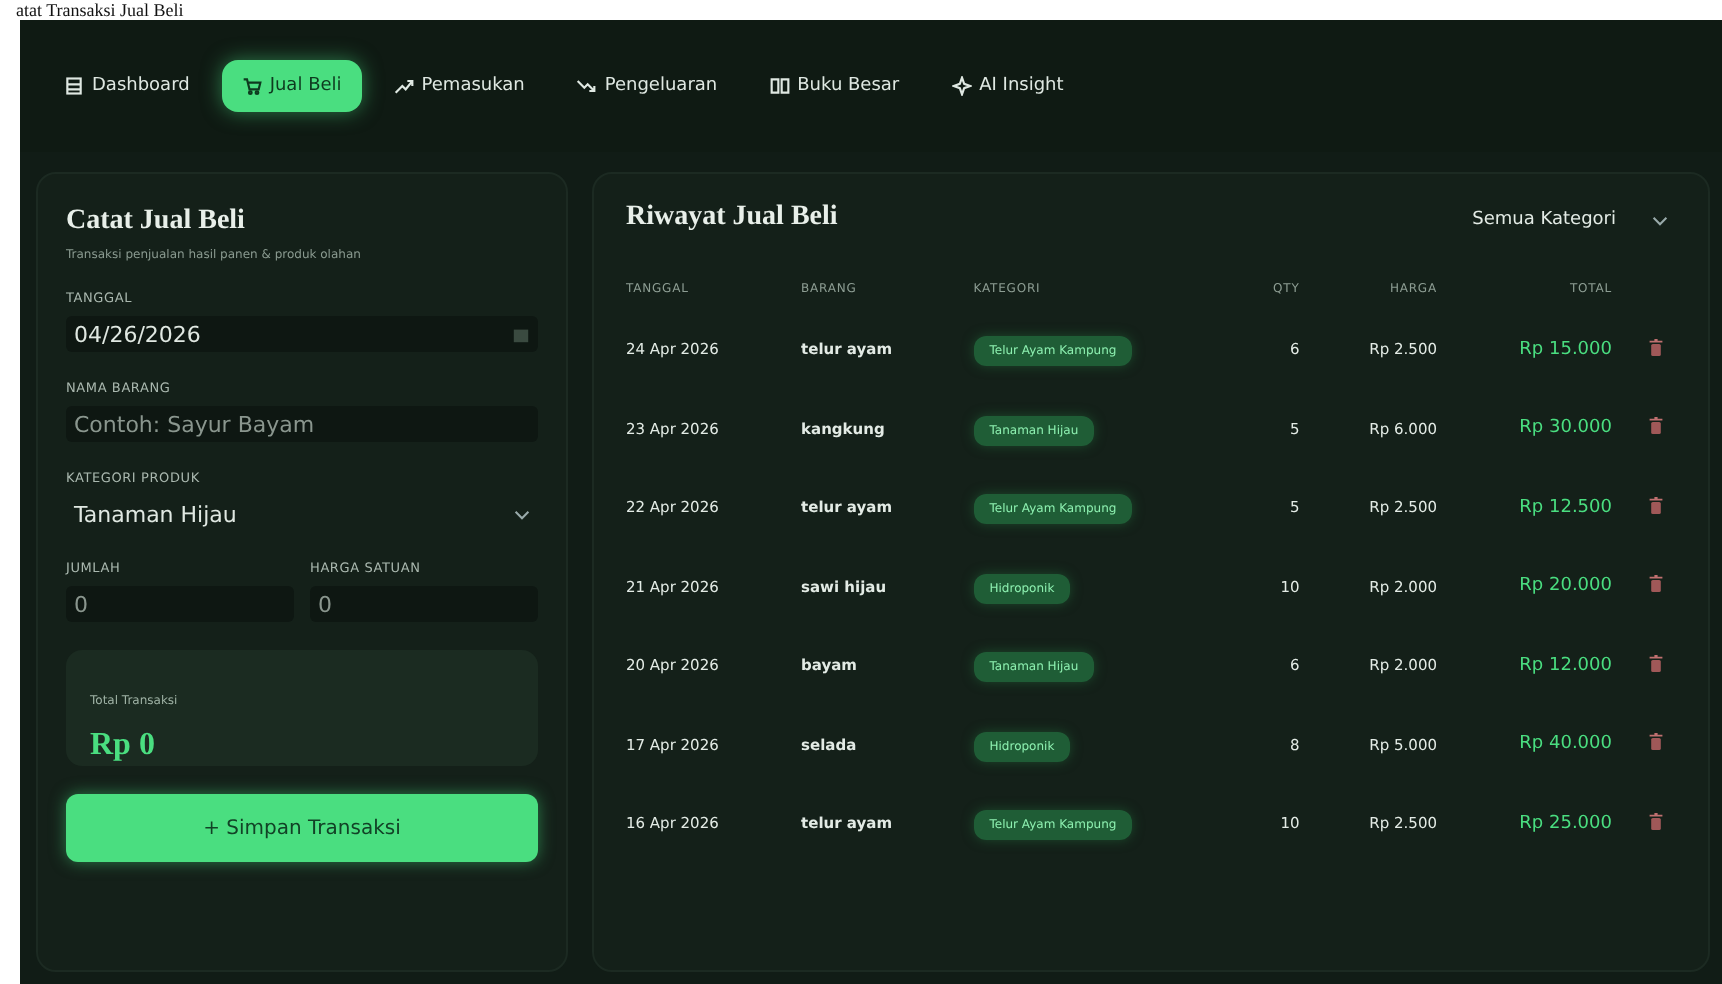  What do you see at coordinates (779, 86) in the screenshot?
I see `book-icon` at bounding box center [779, 86].